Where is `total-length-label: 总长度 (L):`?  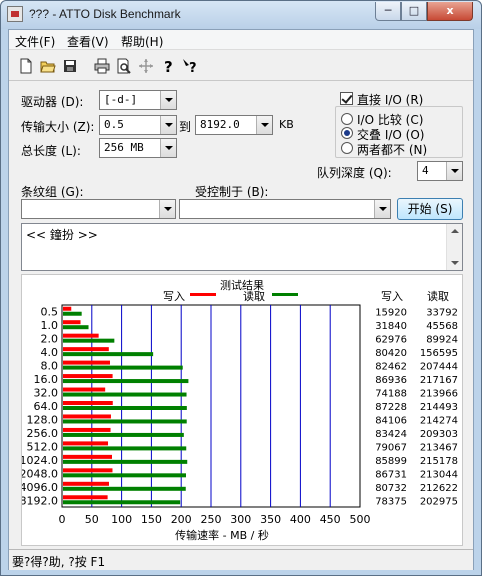 total-length-label: 总长度 (L): is located at coordinates (51, 151).